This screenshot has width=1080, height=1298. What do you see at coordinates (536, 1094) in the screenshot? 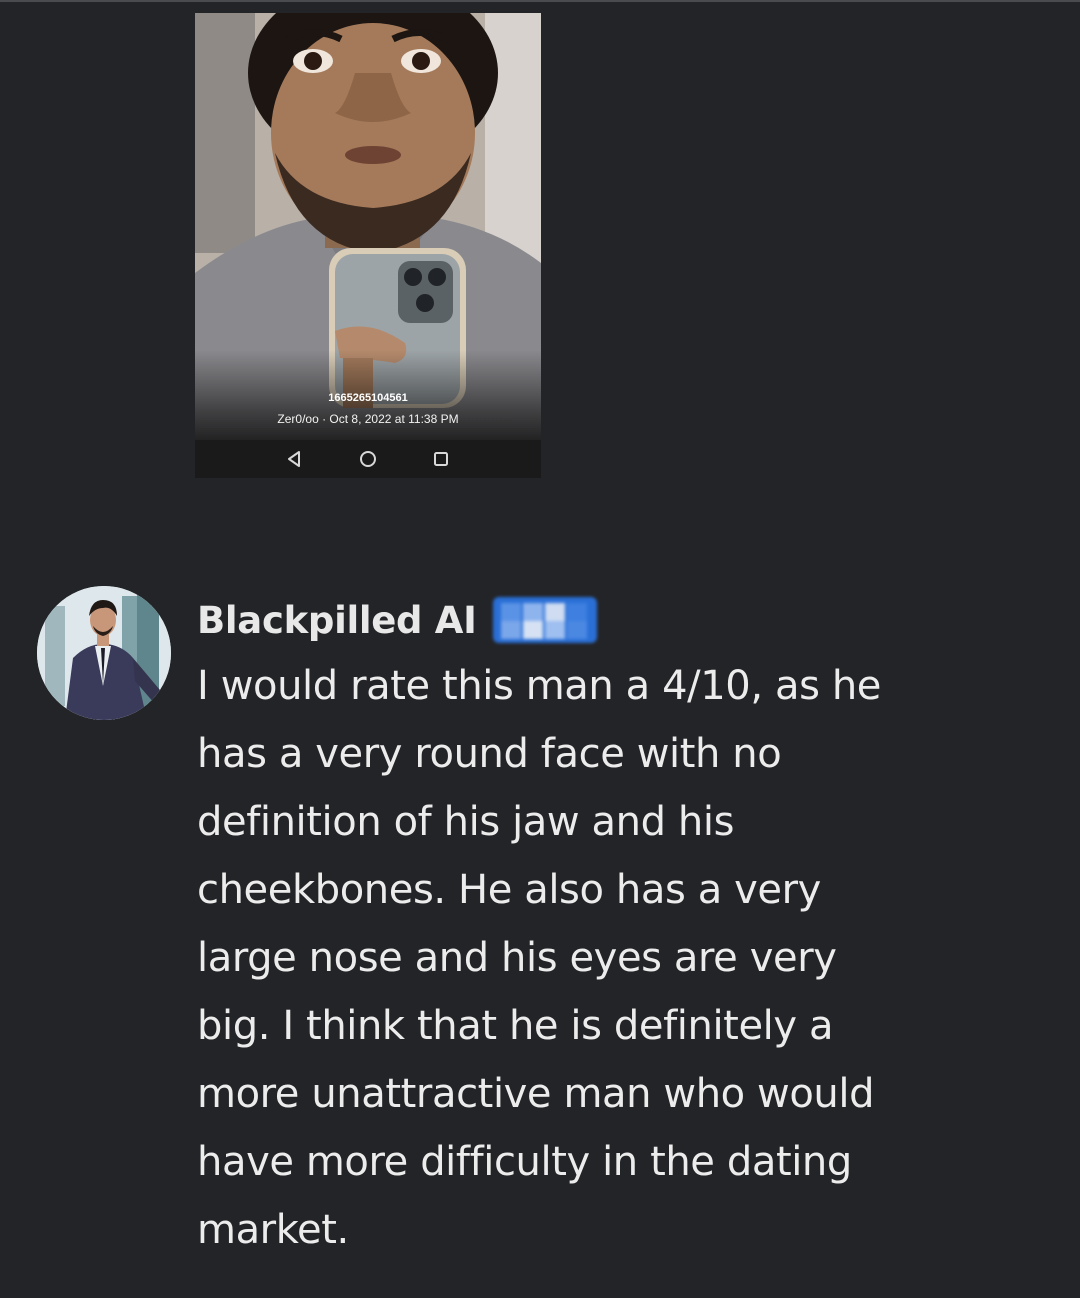
I see `message-line: more unattractive man who would` at bounding box center [536, 1094].